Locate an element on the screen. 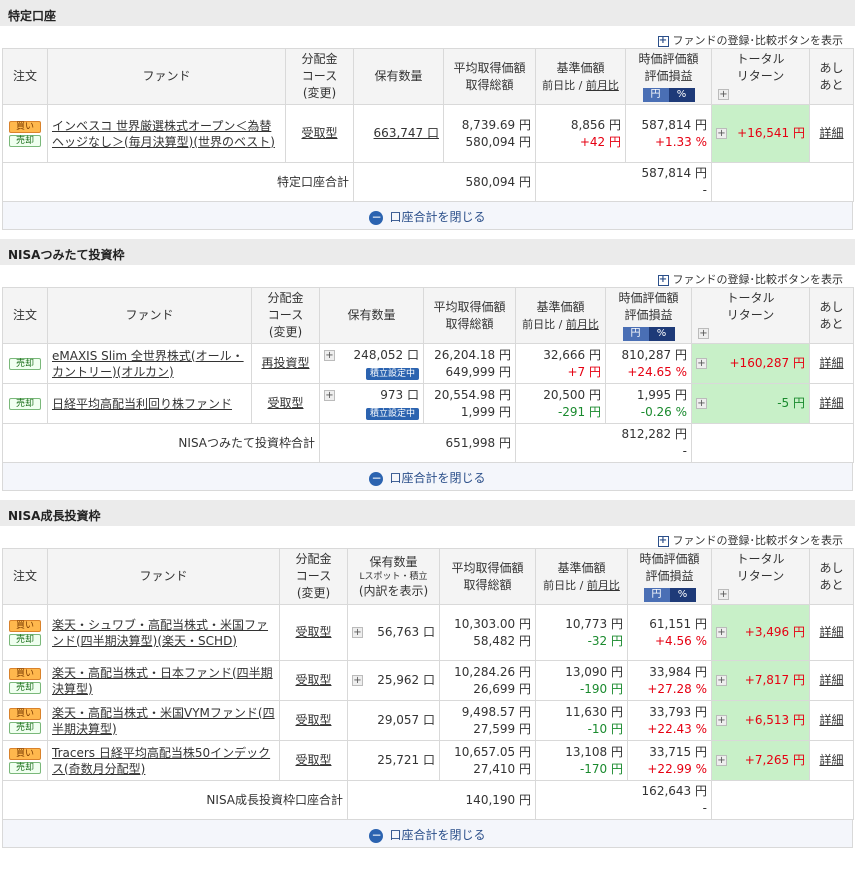 The image size is (855, 881). col-return: トータル リターン + is located at coordinates (760, 576).